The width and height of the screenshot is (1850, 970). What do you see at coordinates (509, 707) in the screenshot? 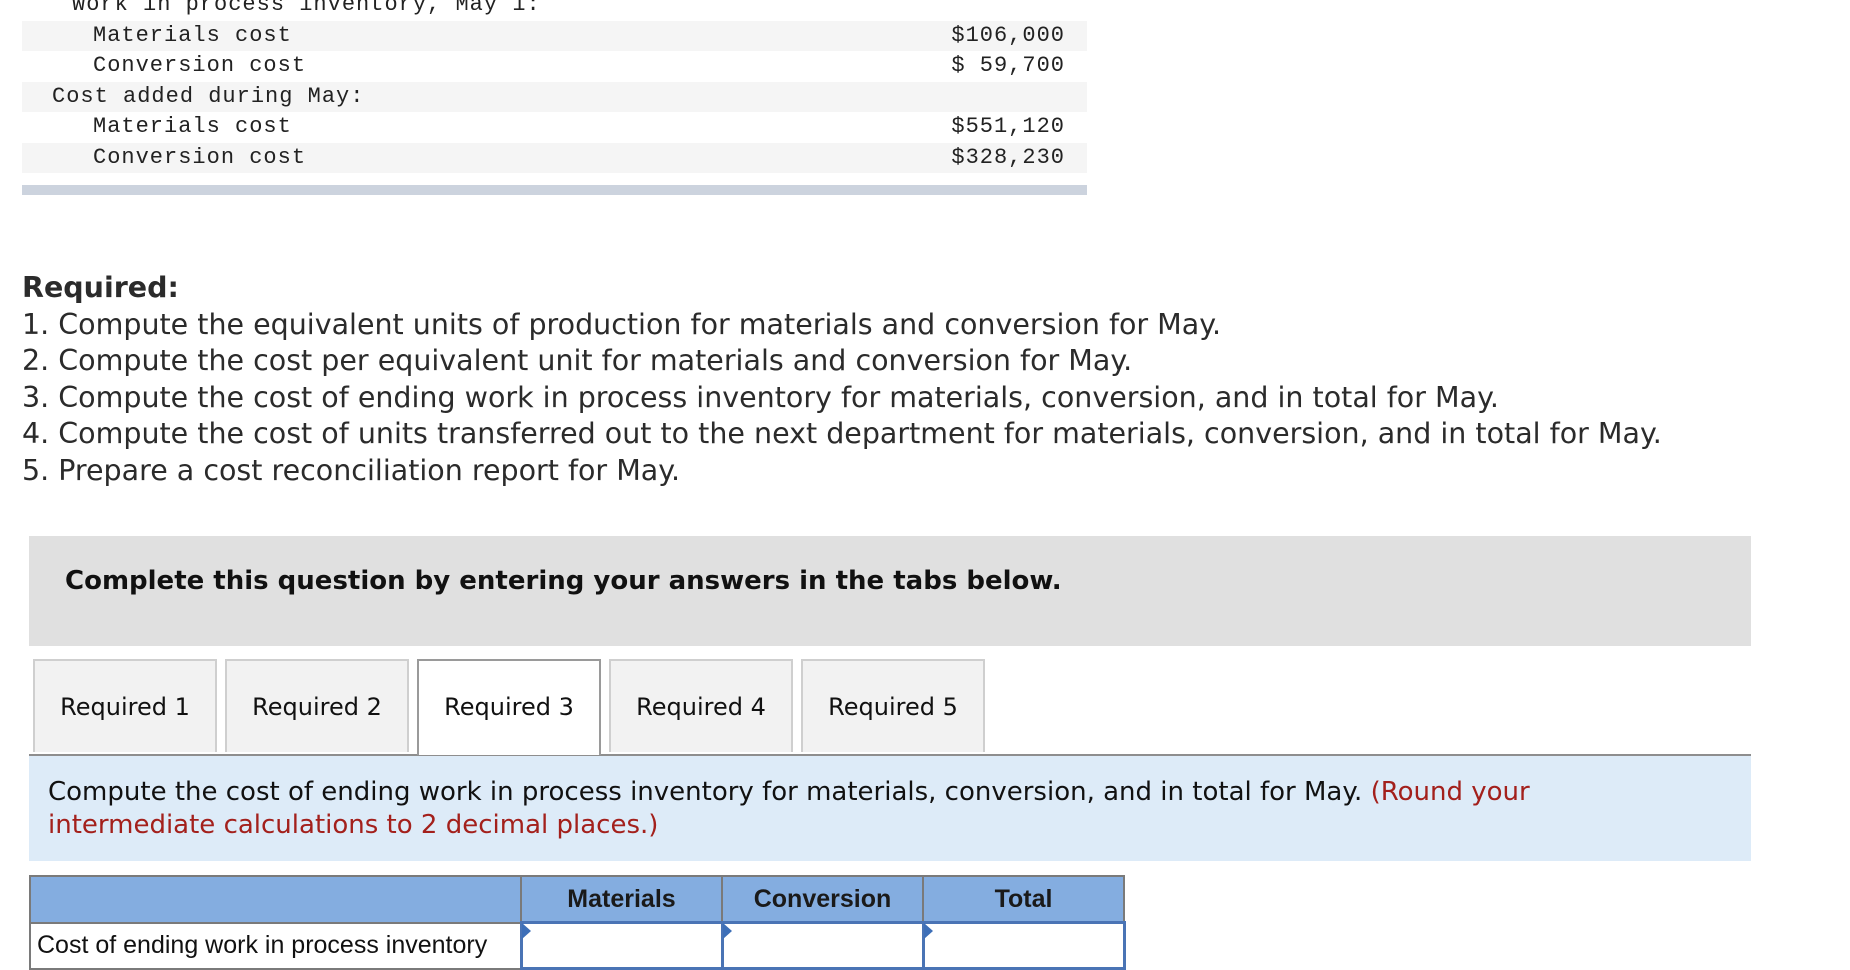
I see `tab-required-3: Required 3` at bounding box center [509, 707].